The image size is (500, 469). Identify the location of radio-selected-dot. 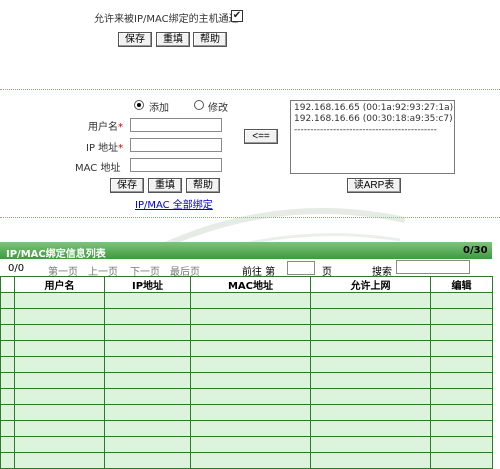
(139, 105).